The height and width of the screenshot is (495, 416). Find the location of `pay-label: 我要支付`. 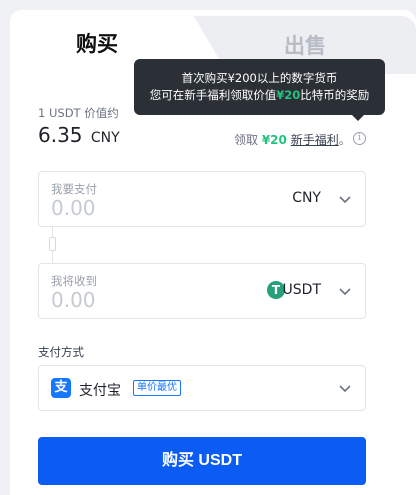

pay-label: 我要支付 is located at coordinates (74, 189).